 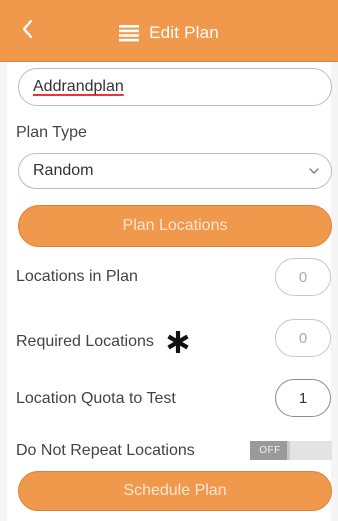 What do you see at coordinates (314, 171) in the screenshot?
I see `chevron-down-icon` at bounding box center [314, 171].